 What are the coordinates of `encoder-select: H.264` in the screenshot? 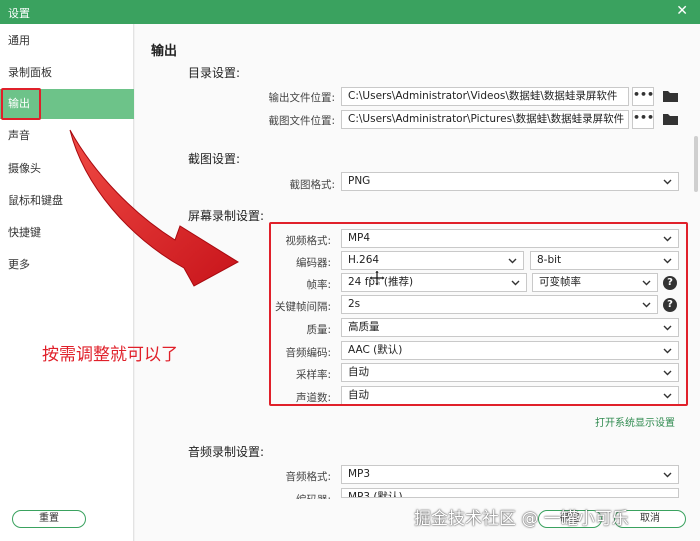 It's located at (432, 260).